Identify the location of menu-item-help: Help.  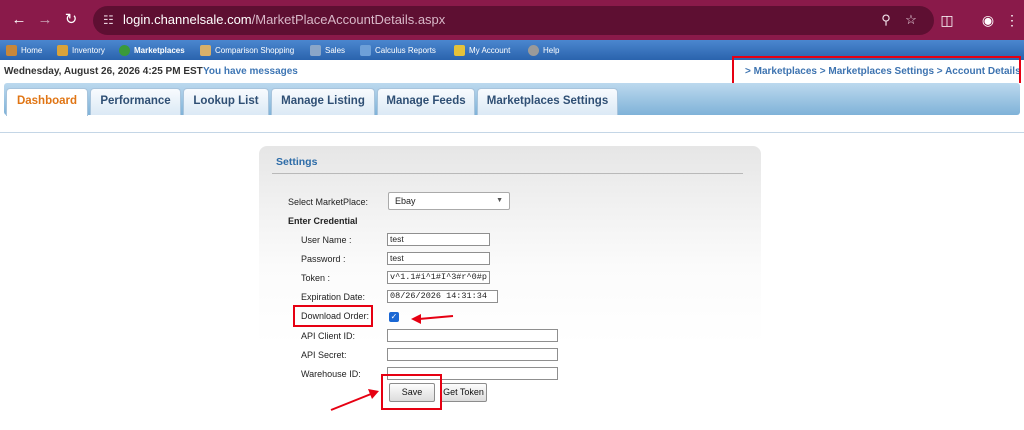
(543, 50).